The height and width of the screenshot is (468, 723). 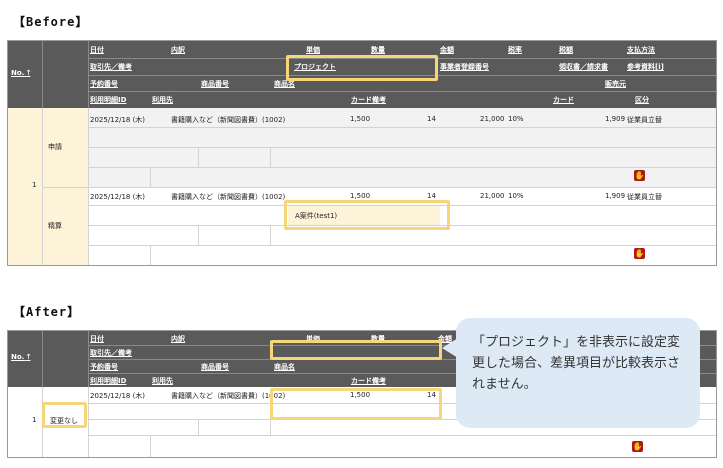 What do you see at coordinates (118, 197) in the screenshot?
I see `settle-date: 2025/12/18 (木)` at bounding box center [118, 197].